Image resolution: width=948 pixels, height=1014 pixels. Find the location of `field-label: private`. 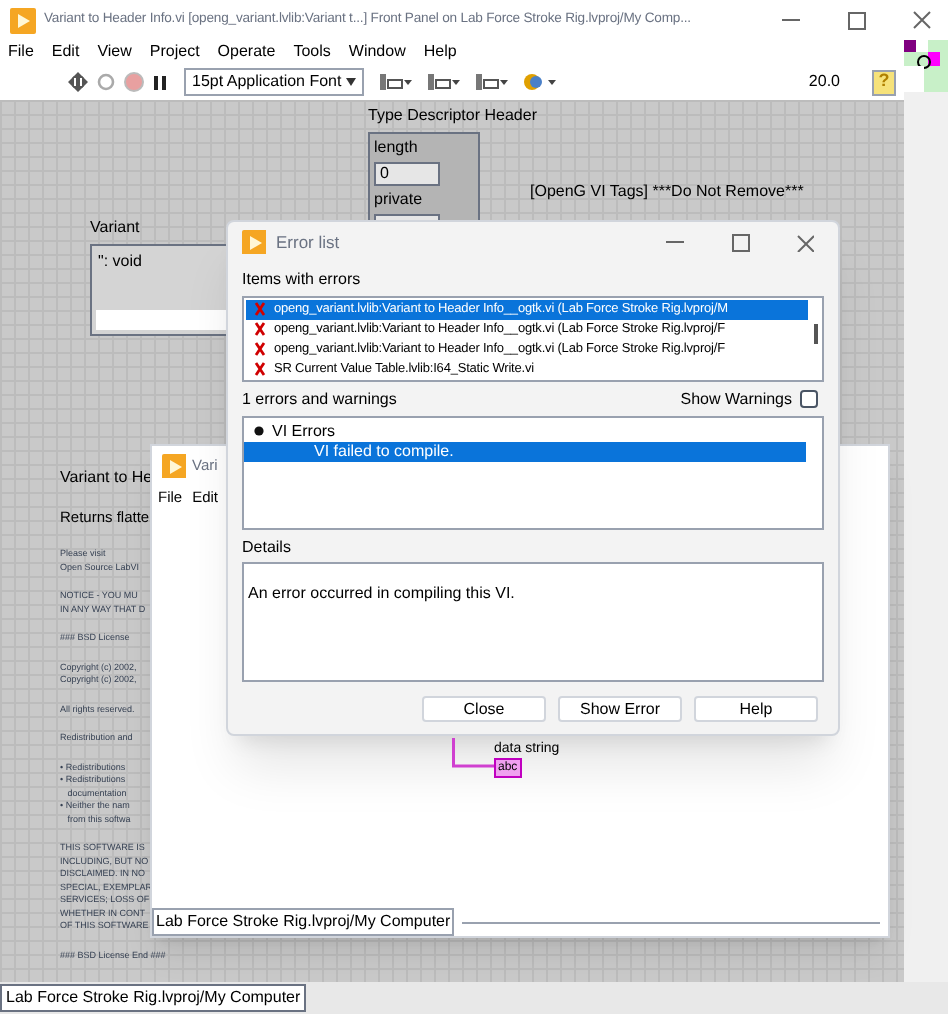

field-label: private is located at coordinates (399, 200).